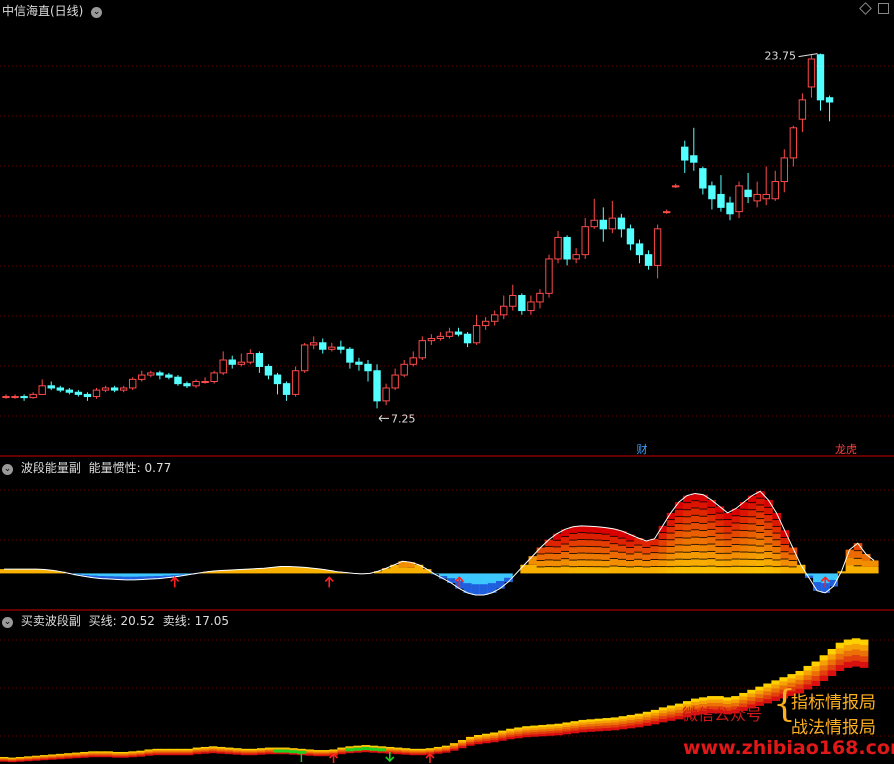 The width and height of the screenshot is (894, 764). I want to click on buy-line-value: 20.52, so click(137, 621).